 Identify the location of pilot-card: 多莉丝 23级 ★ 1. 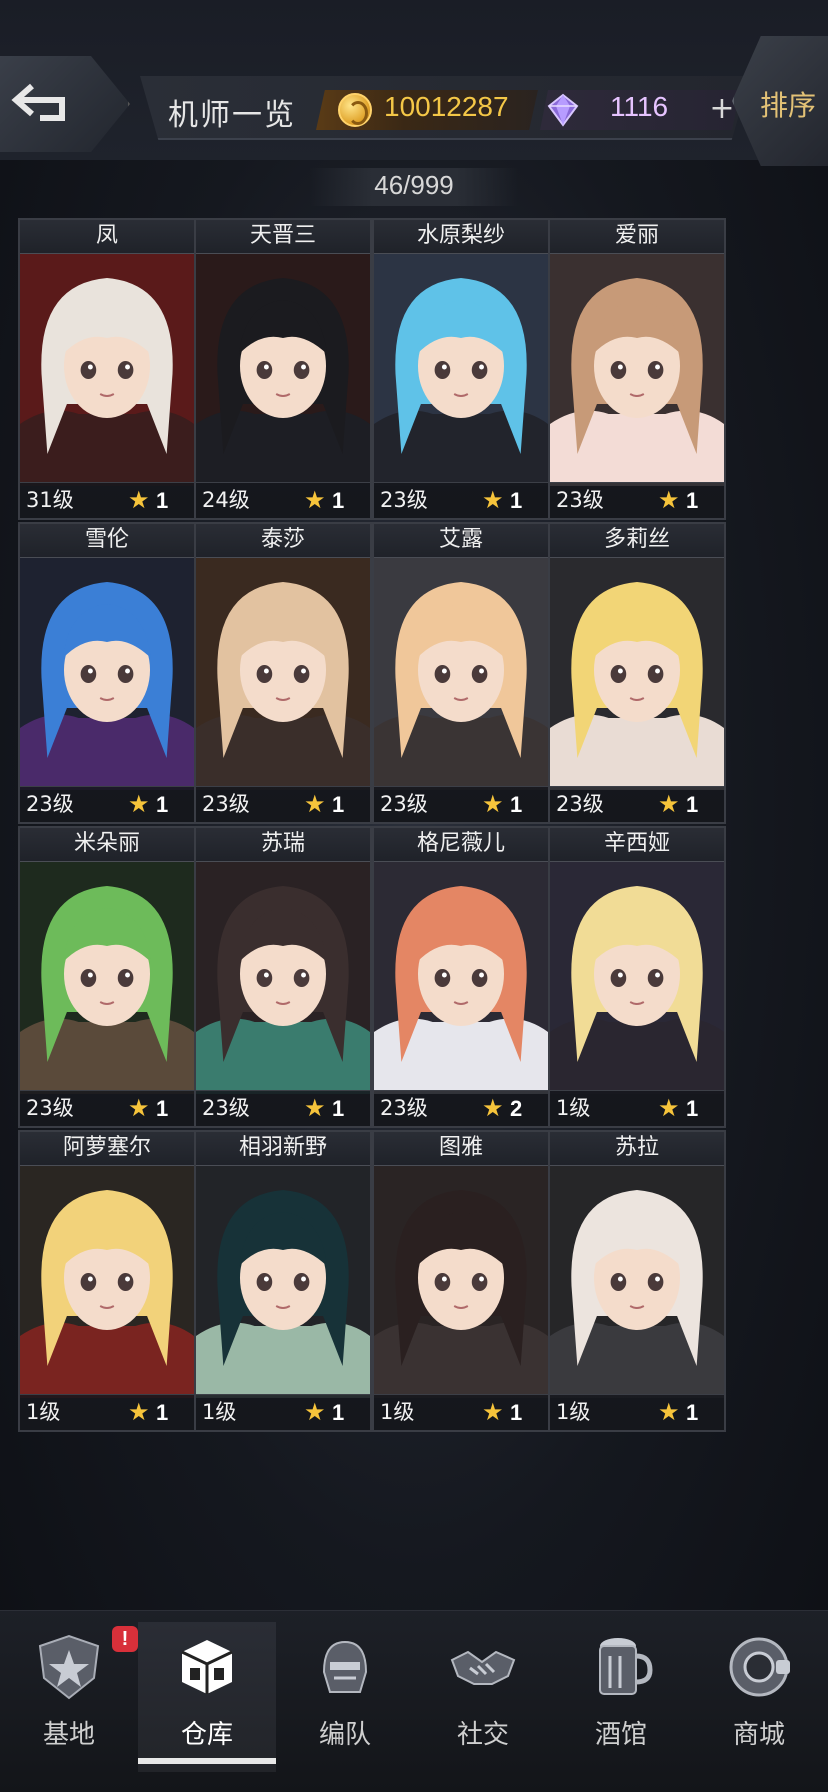
(637, 673).